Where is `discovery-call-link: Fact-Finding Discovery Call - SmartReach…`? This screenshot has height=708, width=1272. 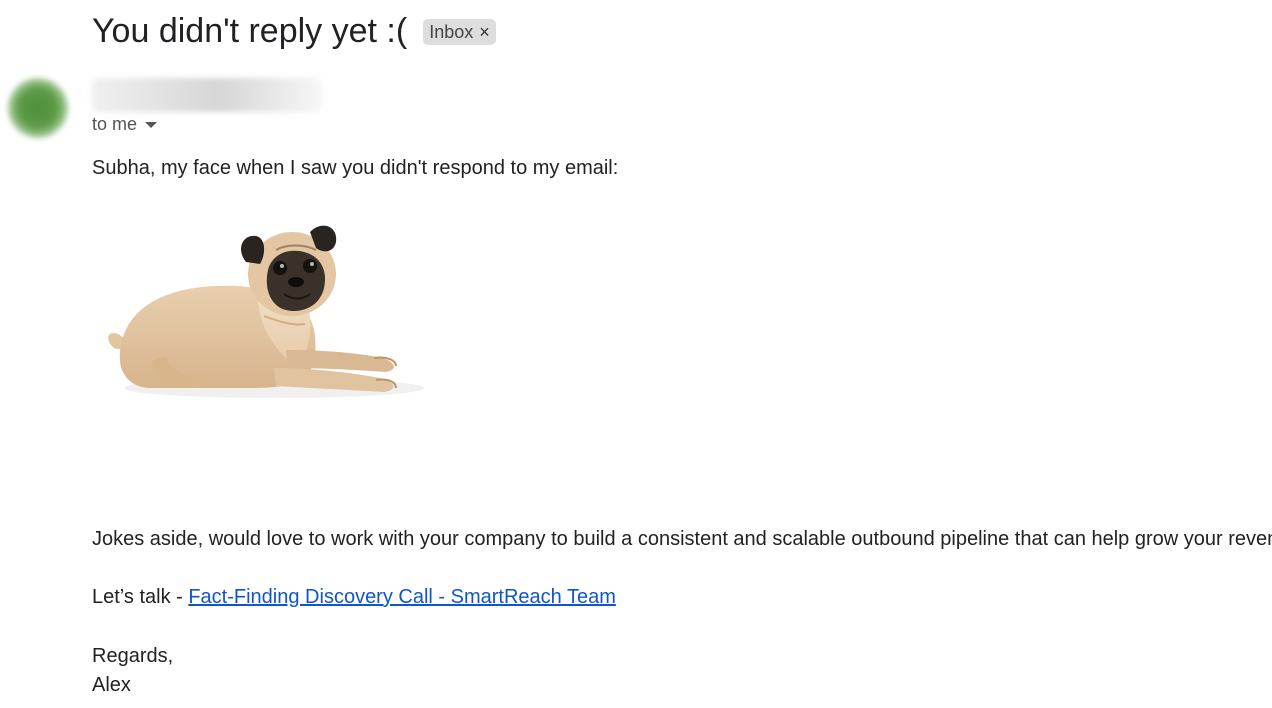 discovery-call-link: Fact-Finding Discovery Call - SmartReach… is located at coordinates (402, 597).